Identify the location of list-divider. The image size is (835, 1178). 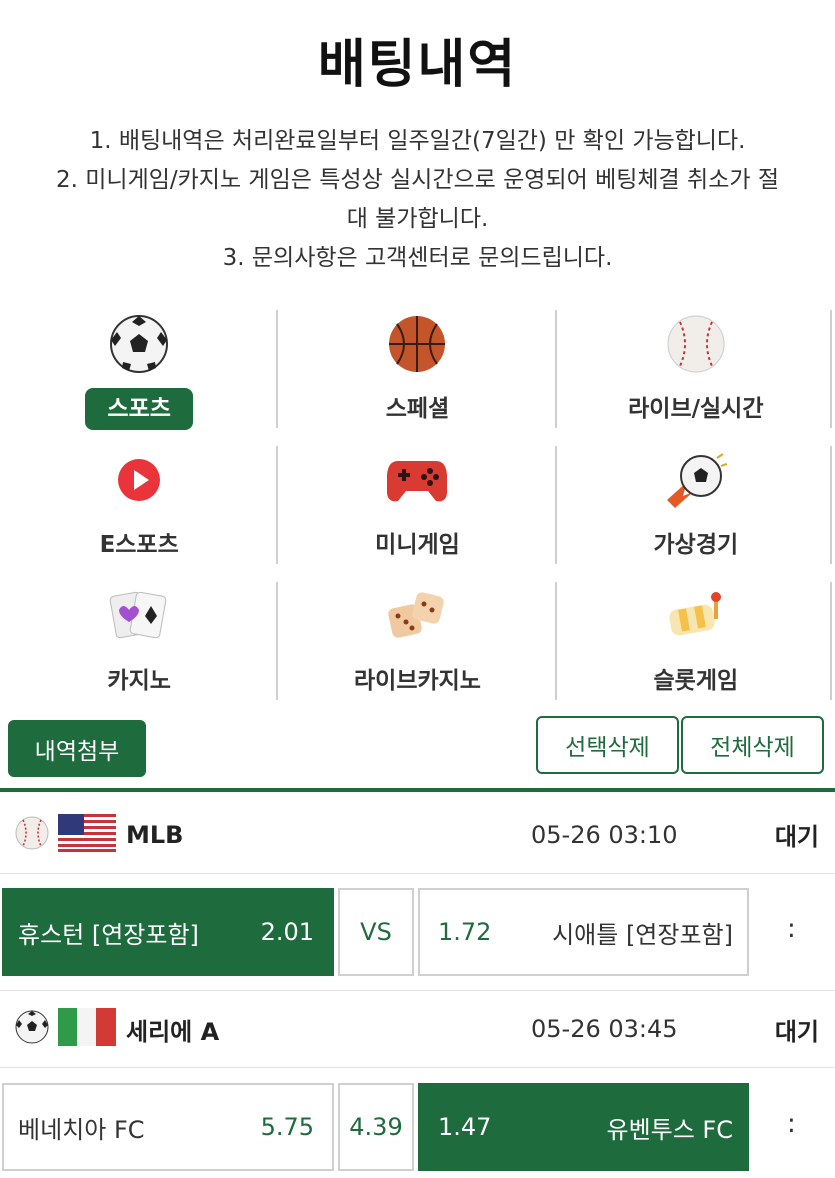
(417, 790).